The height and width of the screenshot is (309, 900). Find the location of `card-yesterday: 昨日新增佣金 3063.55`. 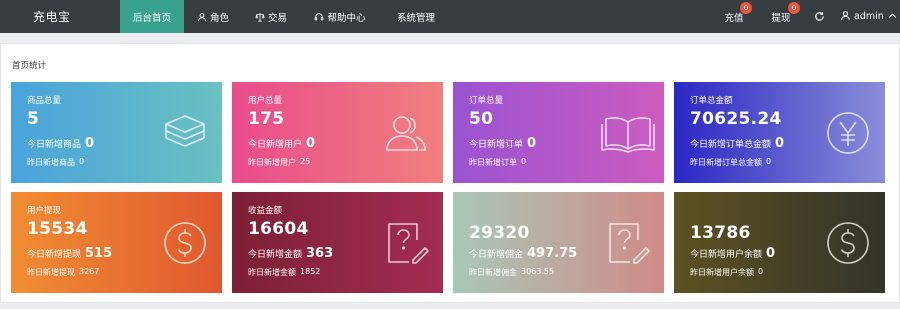

card-yesterday: 昨日新增佣金 3063.55 is located at coordinates (511, 272).